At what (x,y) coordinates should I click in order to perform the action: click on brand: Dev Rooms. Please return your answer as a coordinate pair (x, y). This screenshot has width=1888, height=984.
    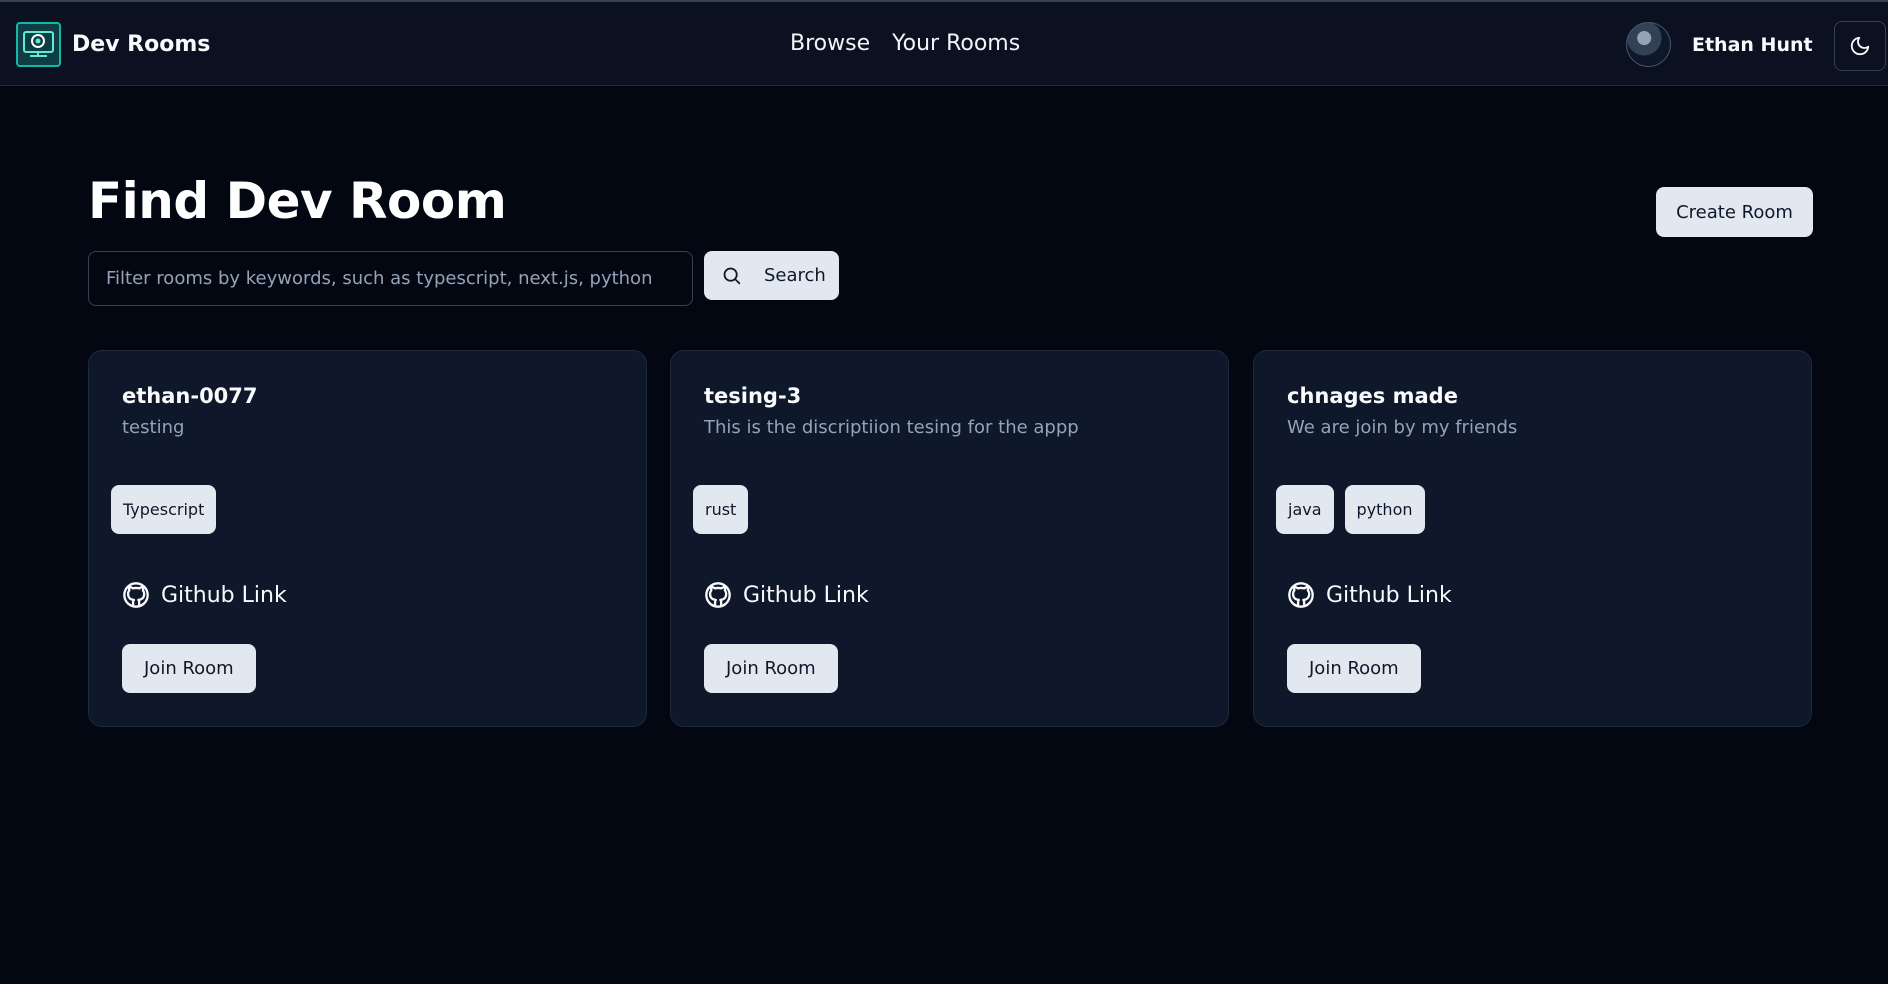
    Looking at the image, I should click on (113, 44).